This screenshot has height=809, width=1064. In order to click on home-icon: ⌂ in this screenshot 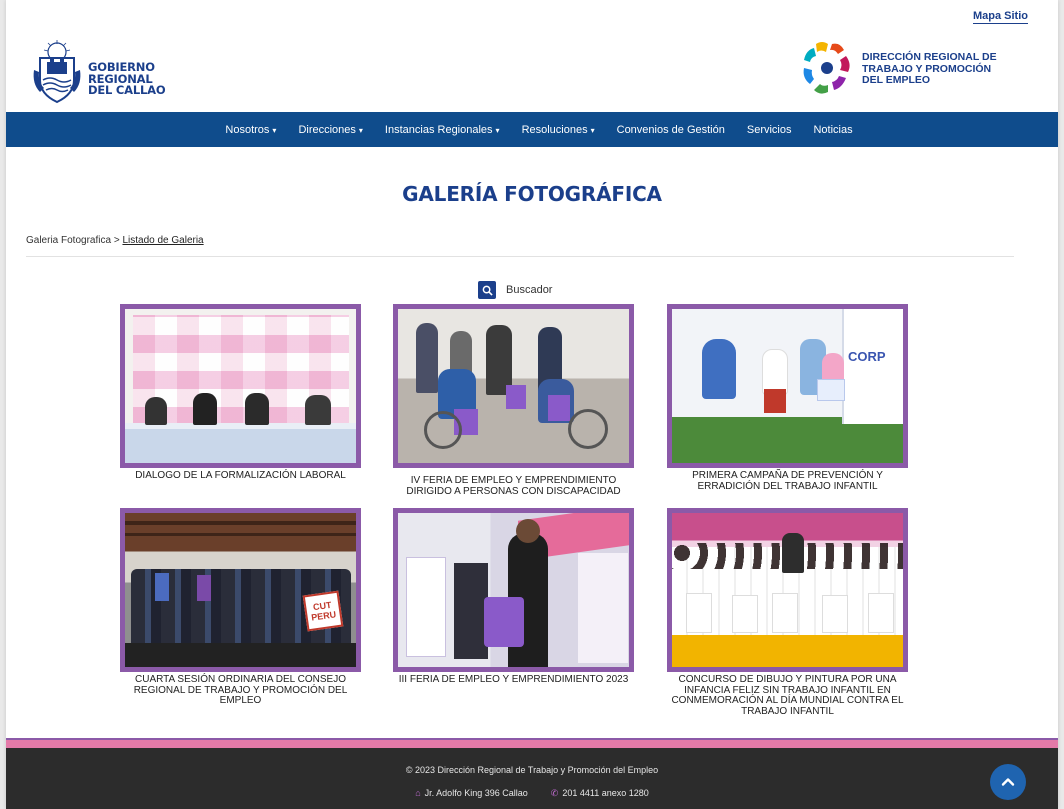, I will do `click(418, 793)`.